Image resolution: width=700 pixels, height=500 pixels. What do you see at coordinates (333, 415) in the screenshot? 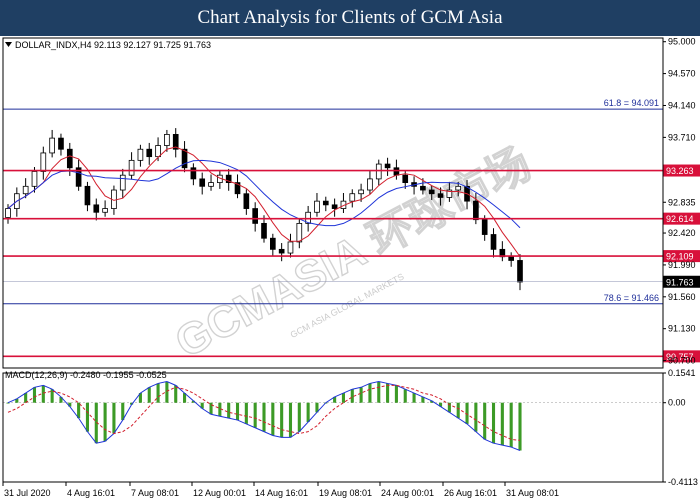
I see `macd-panel` at bounding box center [333, 415].